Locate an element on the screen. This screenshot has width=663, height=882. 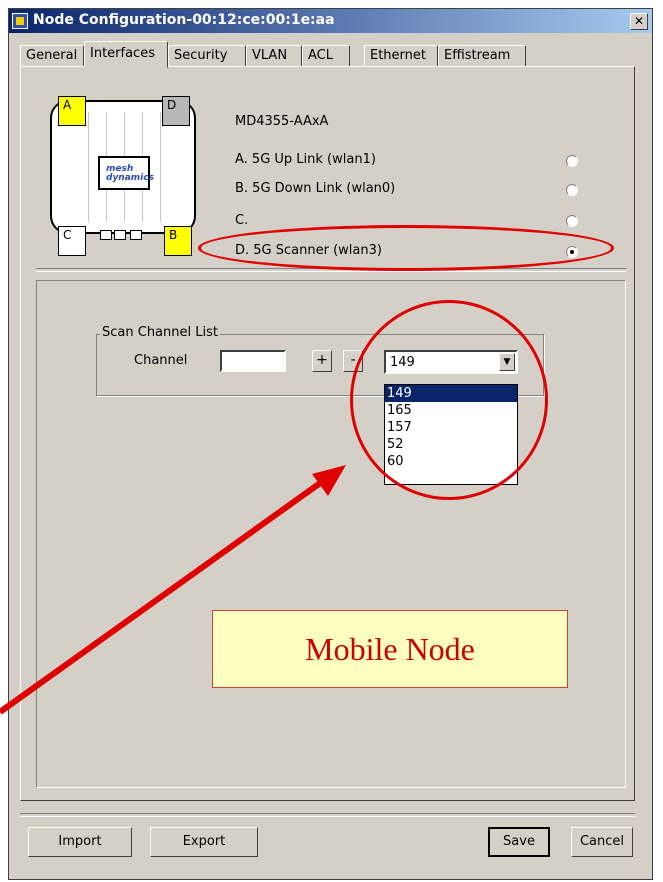
channel-dropdown-list: 149 165 157 52 60 is located at coordinates (451, 434).